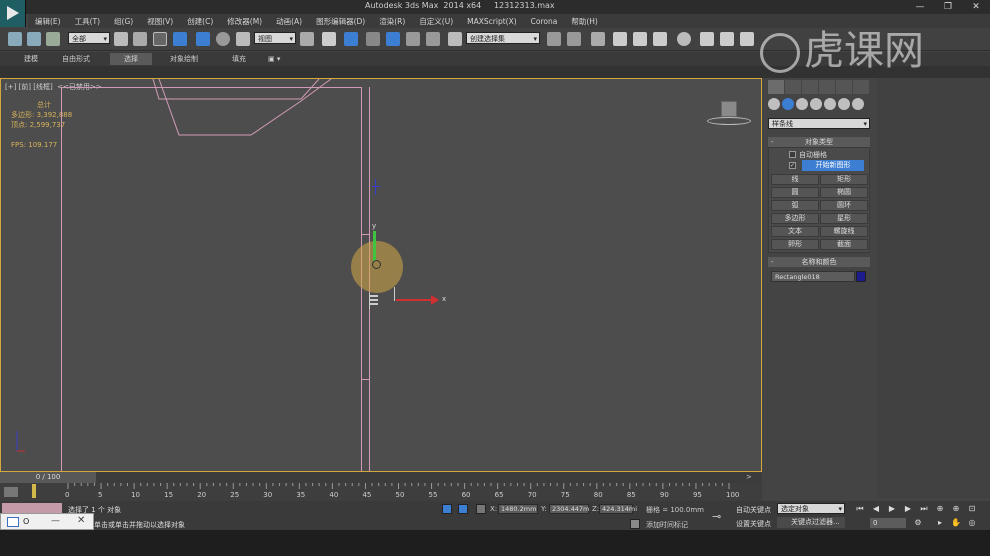  What do you see at coordinates (463, 509) in the screenshot?
I see `selection-lock-icon` at bounding box center [463, 509].